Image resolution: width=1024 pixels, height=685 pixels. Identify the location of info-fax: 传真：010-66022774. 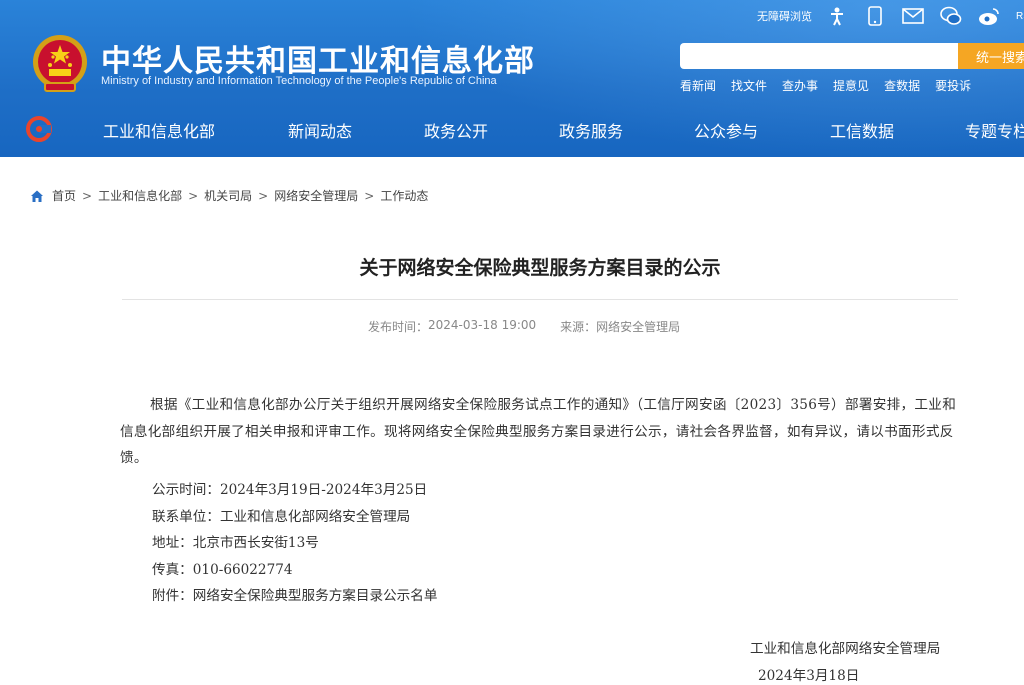
(222, 570).